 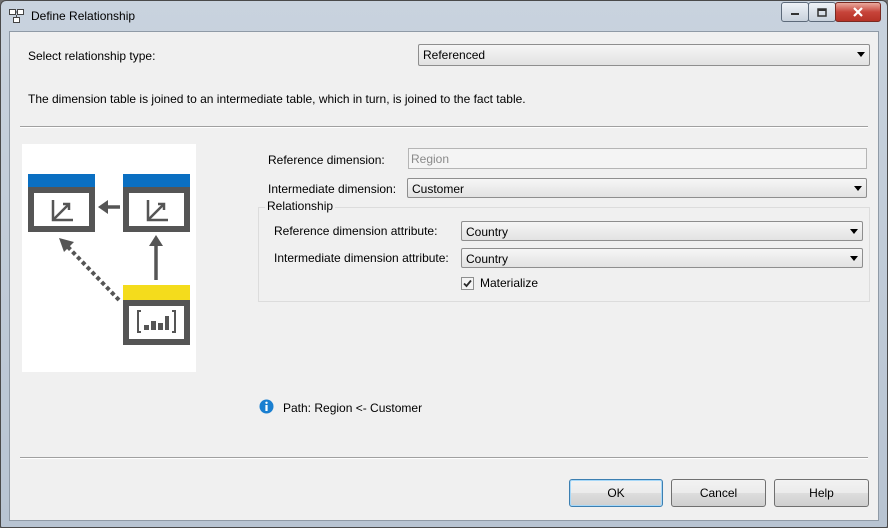 I want to click on relationship-type-value: Referenced, so click(x=454, y=55).